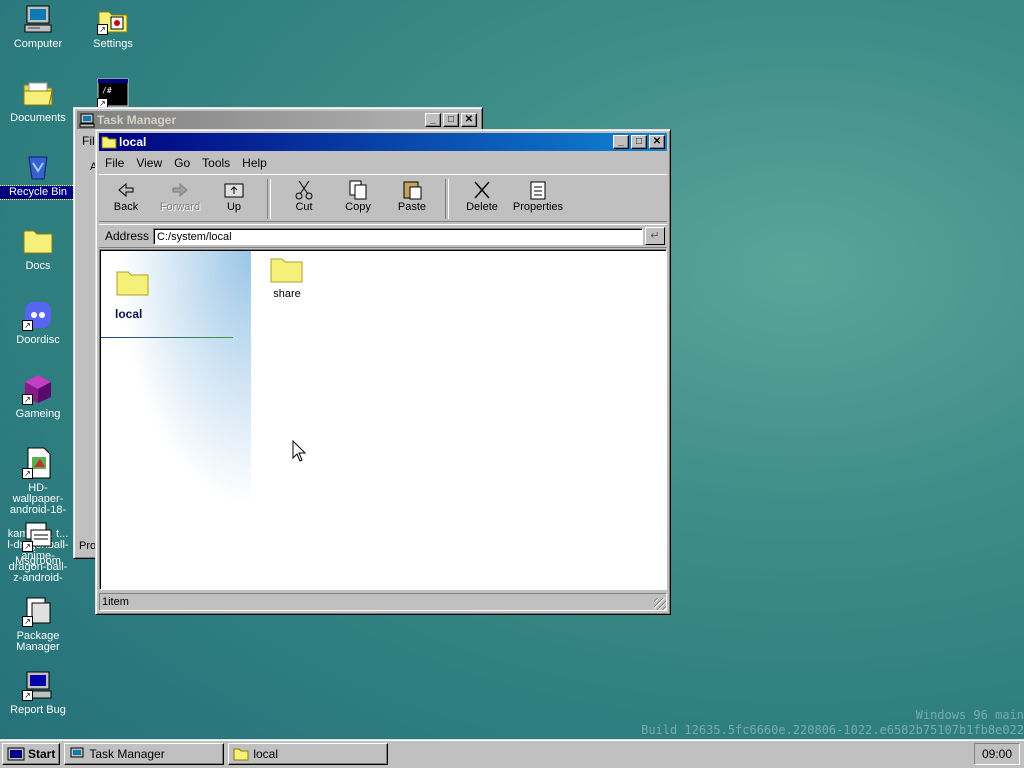  What do you see at coordinates (113, 19) in the screenshot?
I see `settings-icon: ↗` at bounding box center [113, 19].